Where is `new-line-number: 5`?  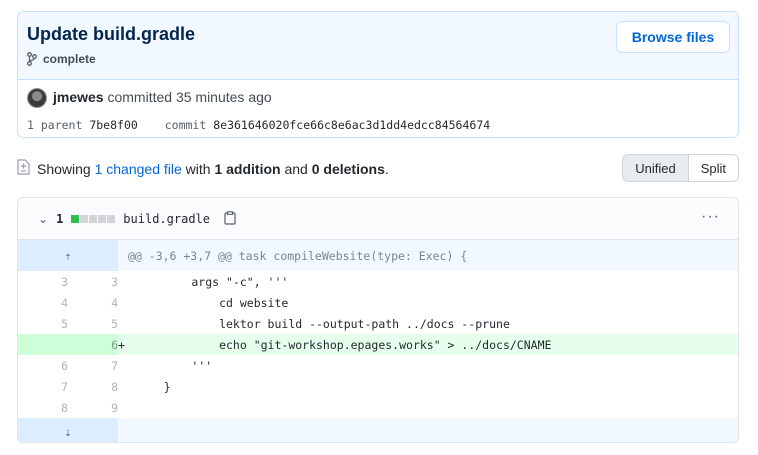
new-line-number: 5 is located at coordinates (93, 323).